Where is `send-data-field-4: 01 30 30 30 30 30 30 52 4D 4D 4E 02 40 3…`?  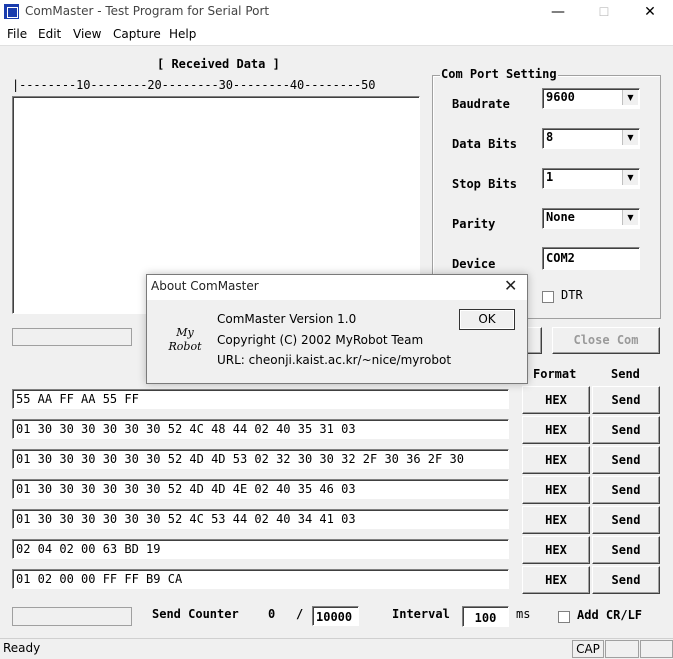 send-data-field-4: 01 30 30 30 30 30 30 52 4D 4D 4E 02 40 3… is located at coordinates (260, 489).